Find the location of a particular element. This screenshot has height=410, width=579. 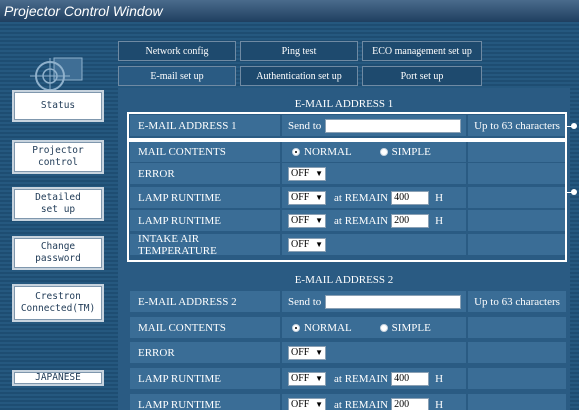

email2-lamp2-row: LAMP RUNTIME OFF ▼ at REMAIN 200 H is located at coordinates (348, 402).